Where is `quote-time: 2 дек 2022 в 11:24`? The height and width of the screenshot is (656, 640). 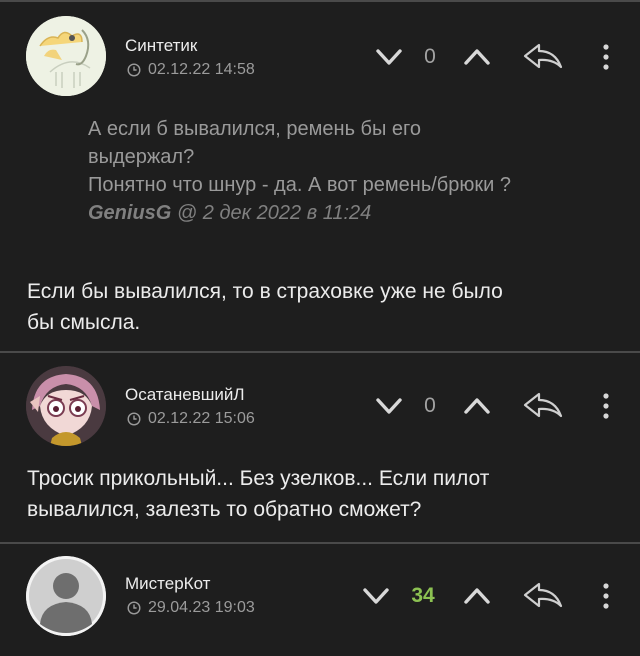
quote-time: 2 дек 2022 в 11:24 is located at coordinates (287, 213).